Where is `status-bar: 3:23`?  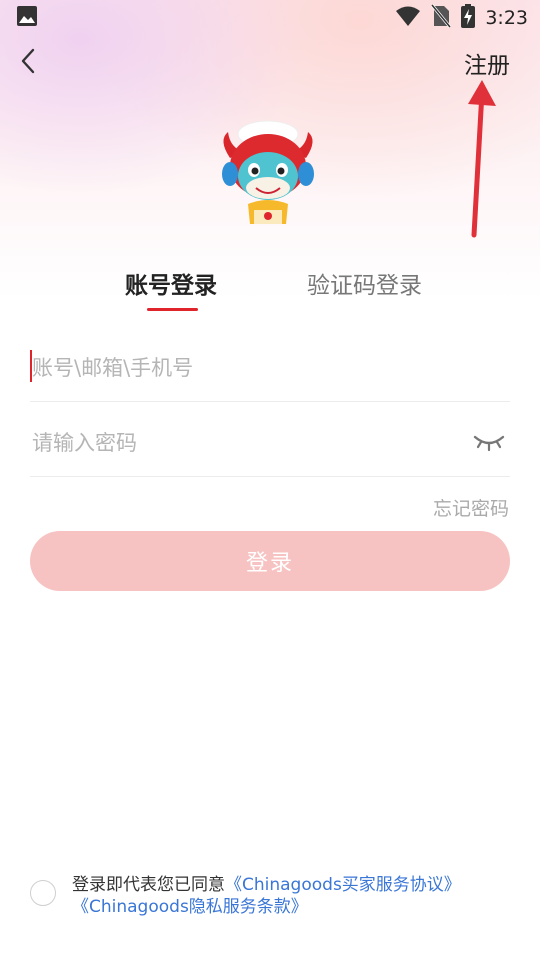 status-bar: 3:23 is located at coordinates (270, 18).